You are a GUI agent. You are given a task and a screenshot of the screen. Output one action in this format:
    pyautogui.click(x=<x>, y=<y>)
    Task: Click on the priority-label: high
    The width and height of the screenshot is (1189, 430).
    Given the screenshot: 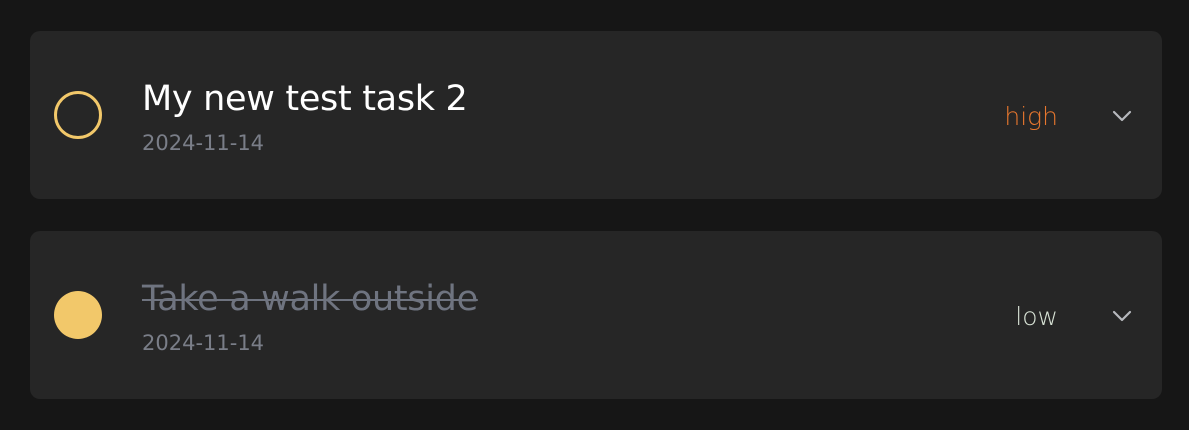 What is the action you would take?
    pyautogui.click(x=1031, y=116)
    